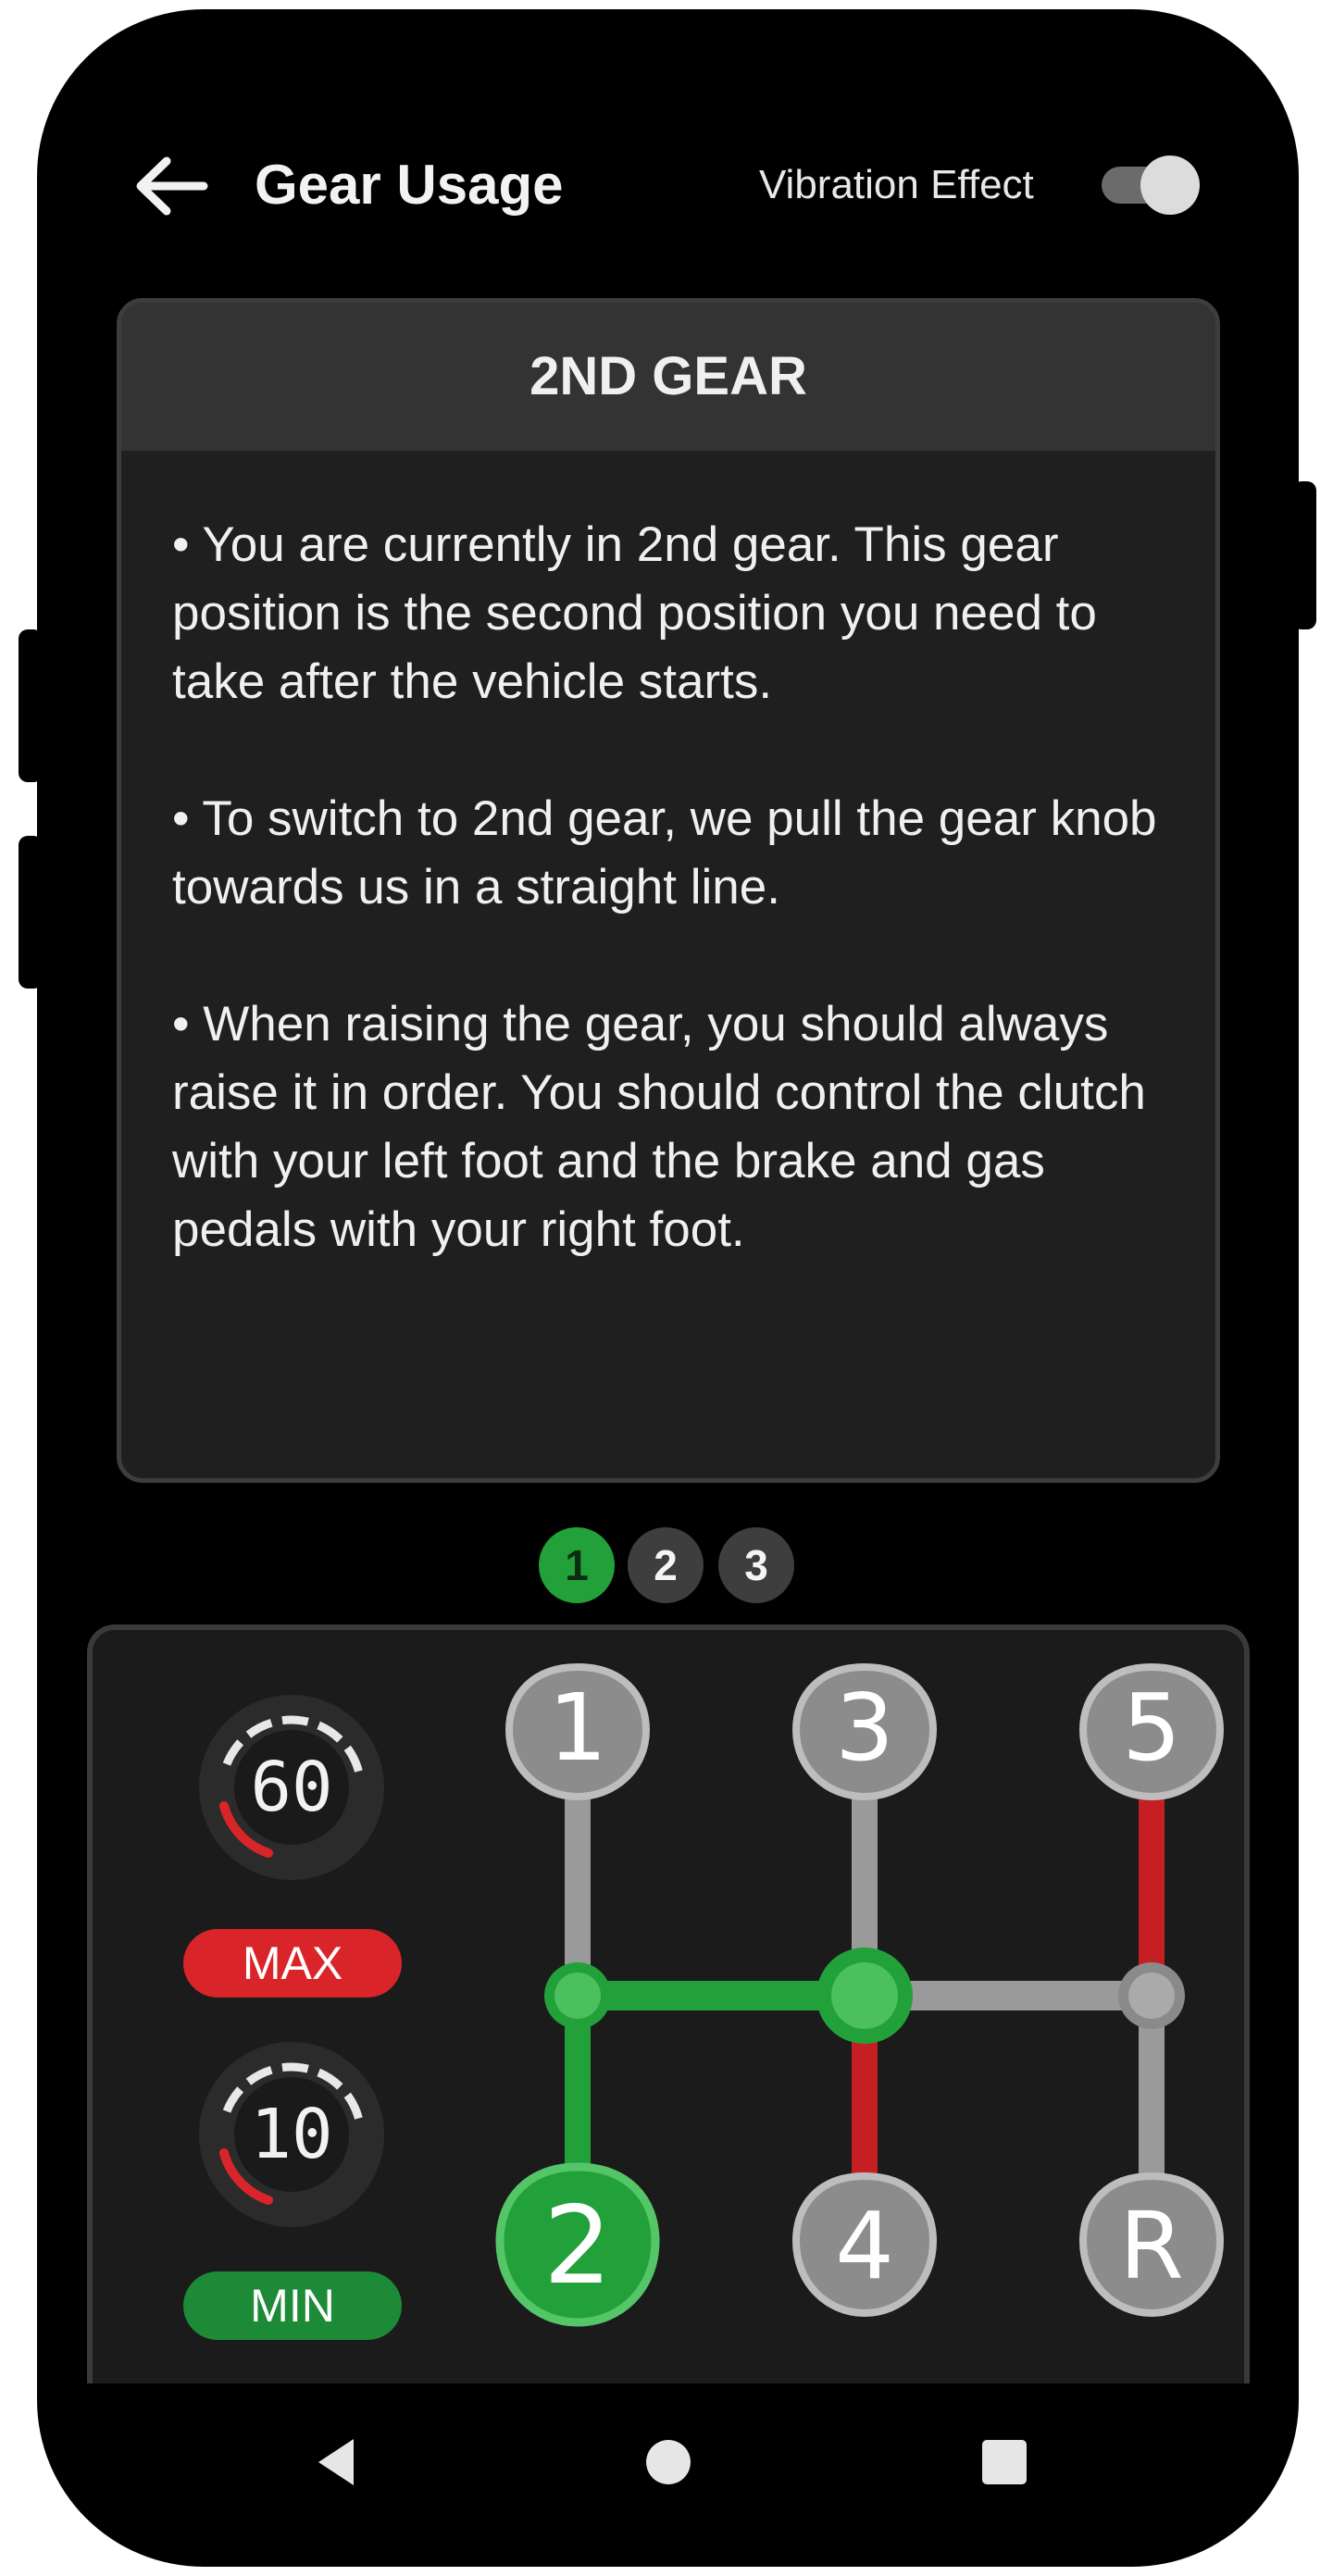 This screenshot has height=2576, width=1333. I want to click on app-header: Gear Usage Vibration Effect, so click(668, 180).